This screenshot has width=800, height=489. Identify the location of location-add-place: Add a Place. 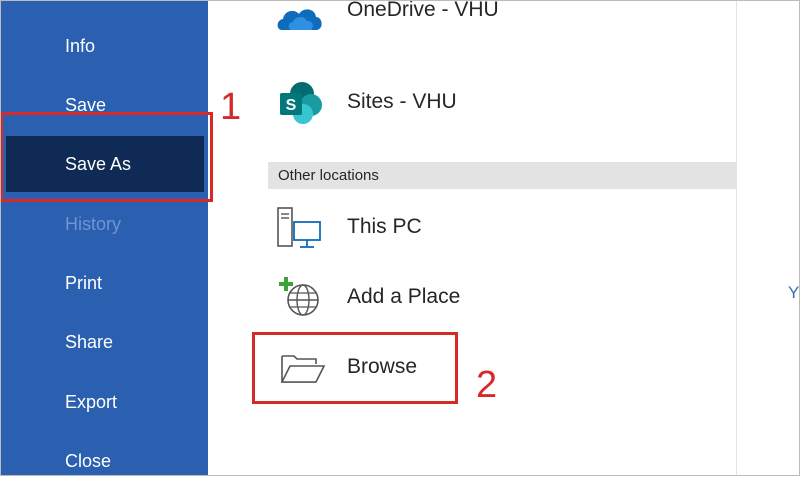
(500, 299).